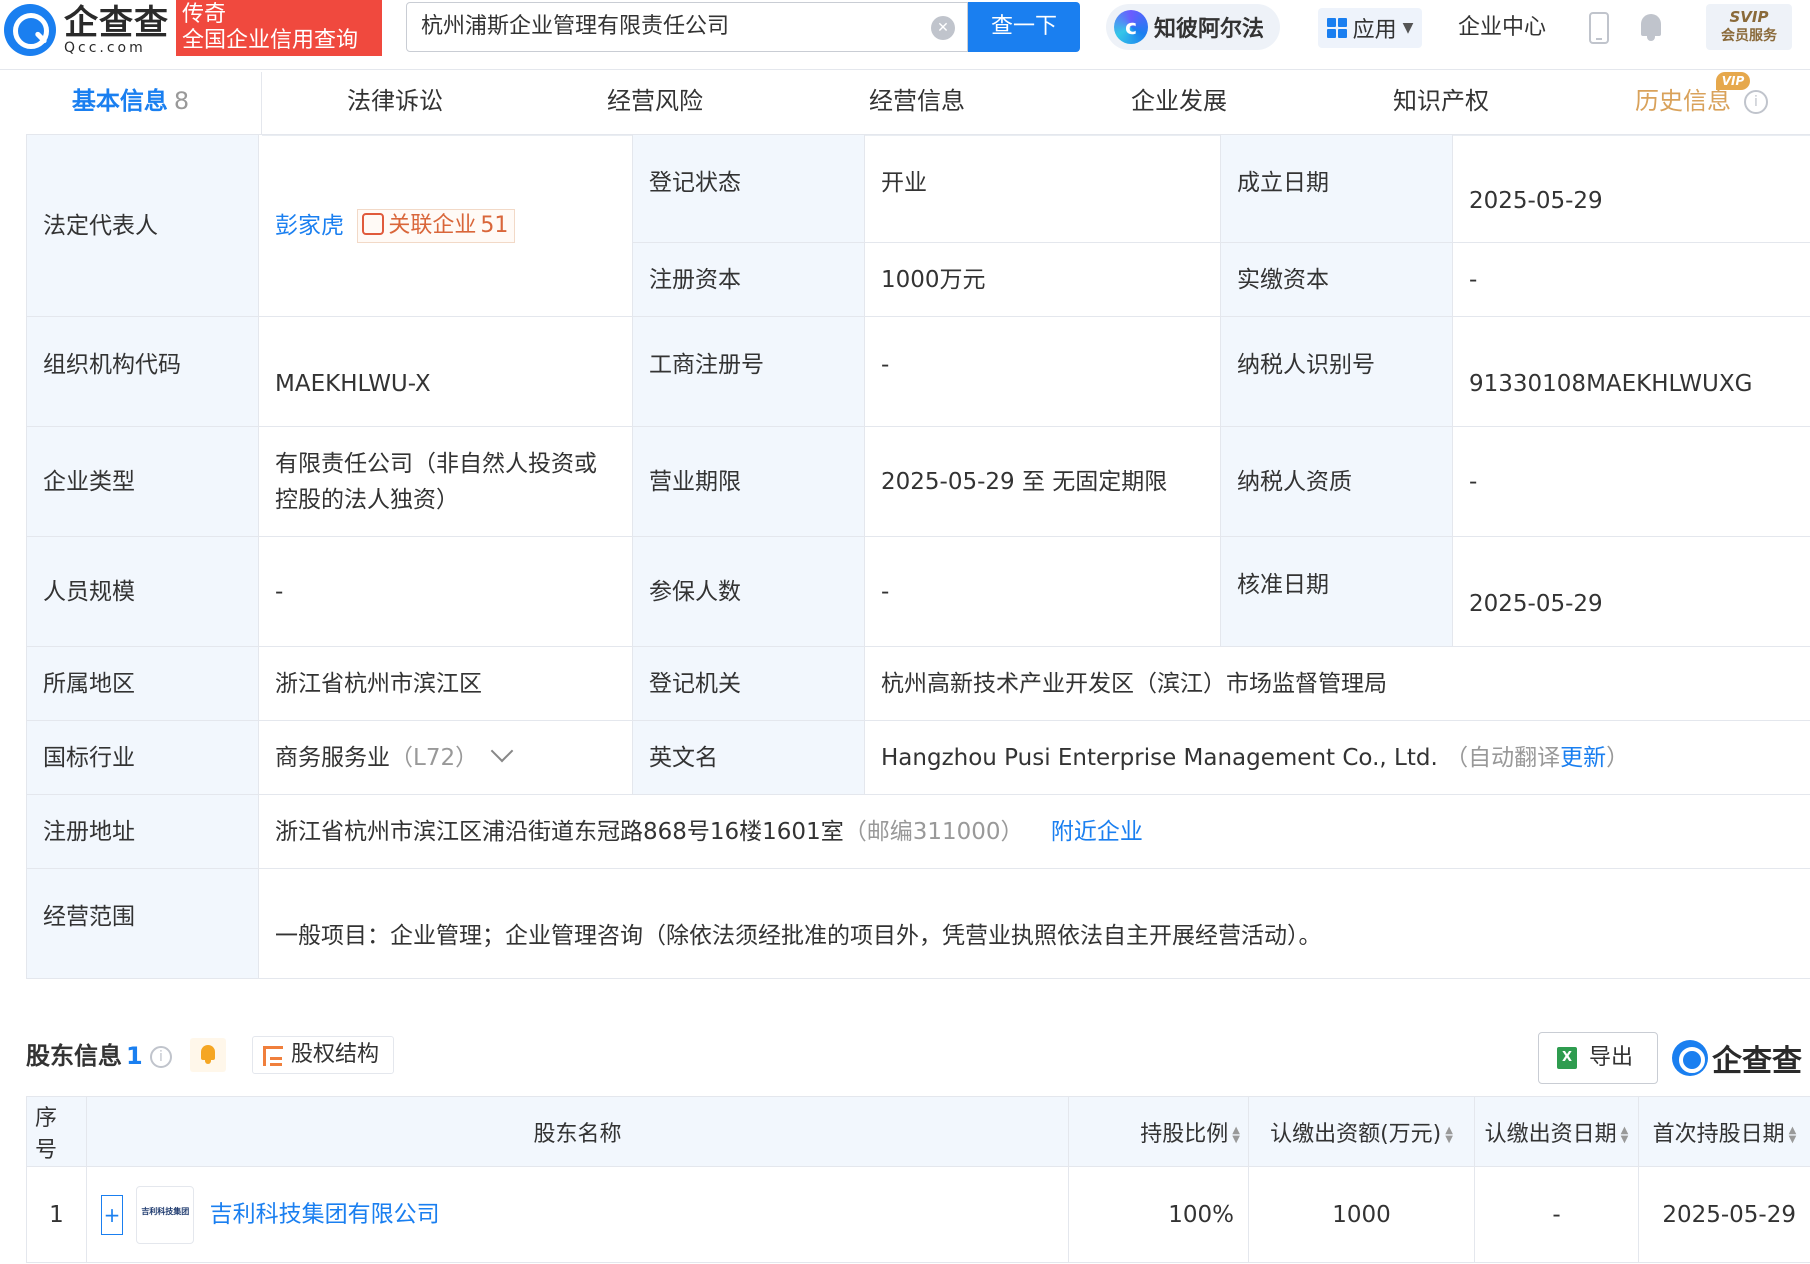 The height and width of the screenshot is (1264, 1810). I want to click on search-button: 查一下, so click(1024, 27).